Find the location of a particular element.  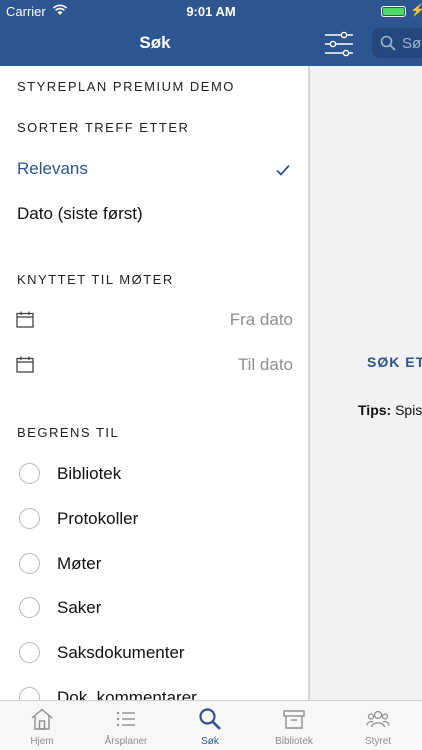

tab-bibliotek: Bibliotek is located at coordinates (294, 725).